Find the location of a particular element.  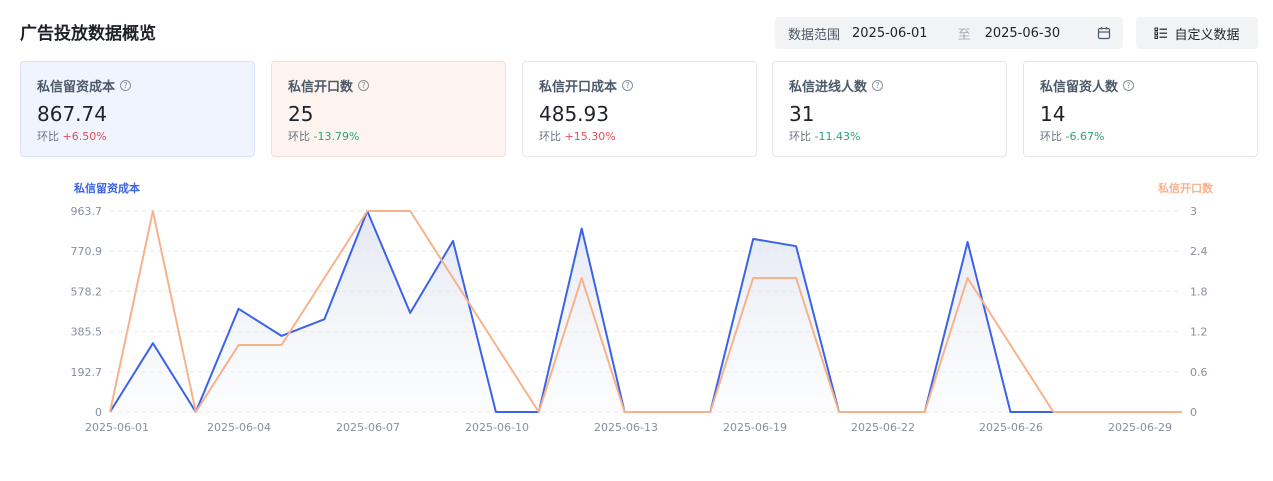

y-right-tick-label: 0.6 is located at coordinates (1199, 372).